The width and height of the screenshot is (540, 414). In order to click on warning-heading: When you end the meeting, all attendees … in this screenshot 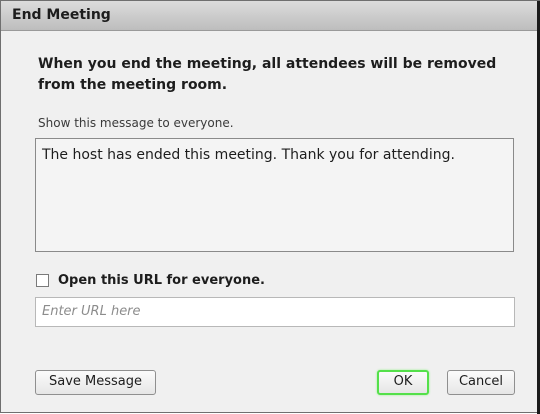, I will do `click(267, 74)`.